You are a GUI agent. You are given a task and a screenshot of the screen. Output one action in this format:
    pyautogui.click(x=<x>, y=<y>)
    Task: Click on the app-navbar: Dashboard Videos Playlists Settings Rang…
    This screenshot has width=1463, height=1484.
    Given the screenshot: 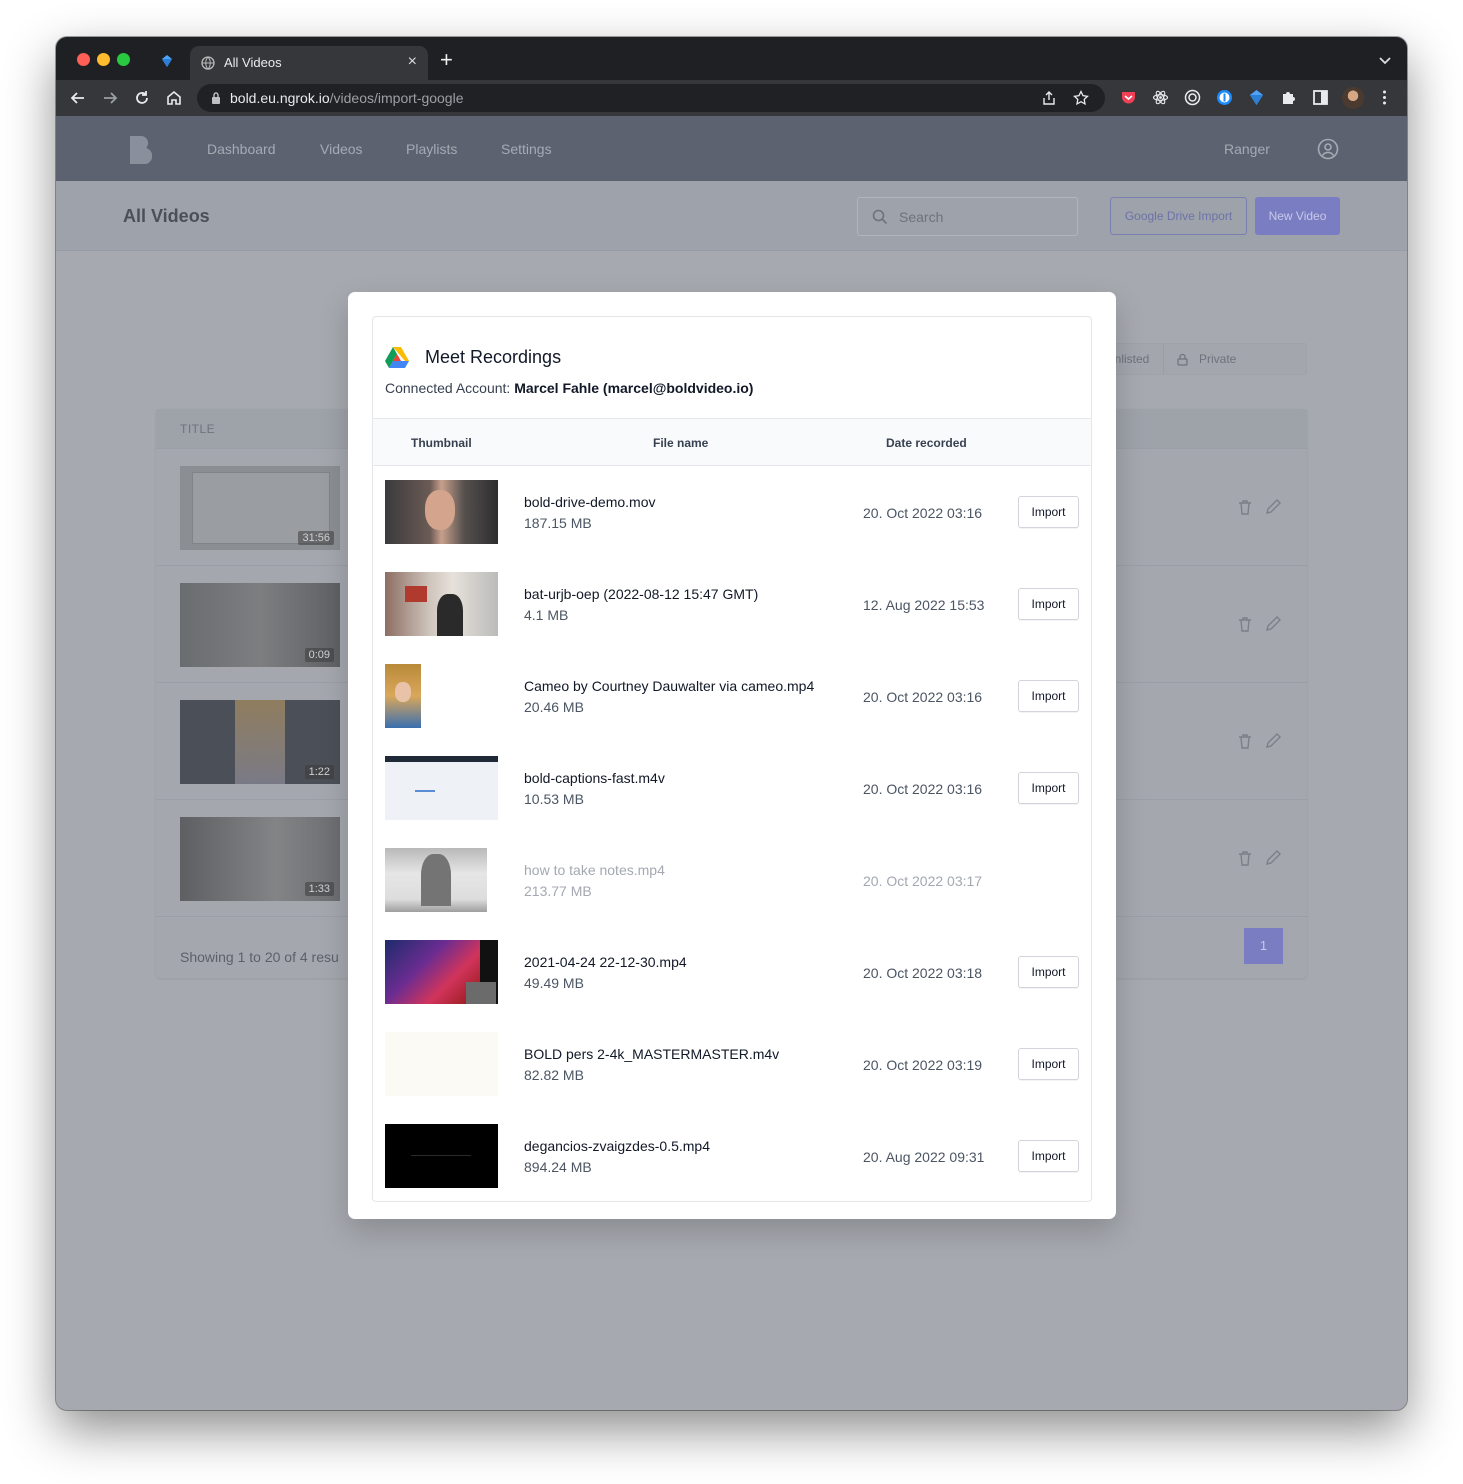 What is the action you would take?
    pyautogui.click(x=731, y=148)
    